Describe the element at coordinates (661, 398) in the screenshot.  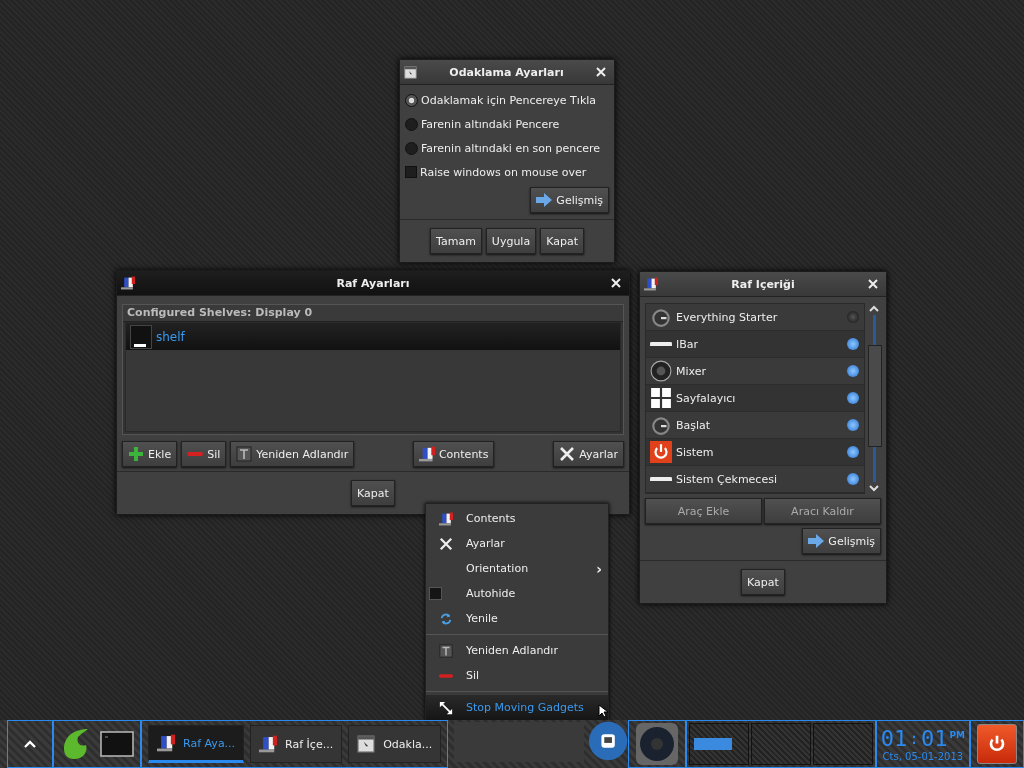
I see `grid-icon` at that location.